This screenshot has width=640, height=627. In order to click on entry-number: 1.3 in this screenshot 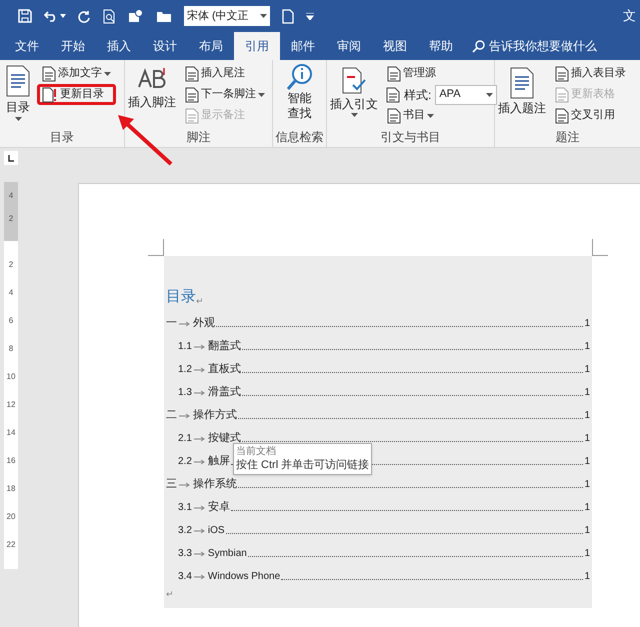, I will do `click(185, 393)`.